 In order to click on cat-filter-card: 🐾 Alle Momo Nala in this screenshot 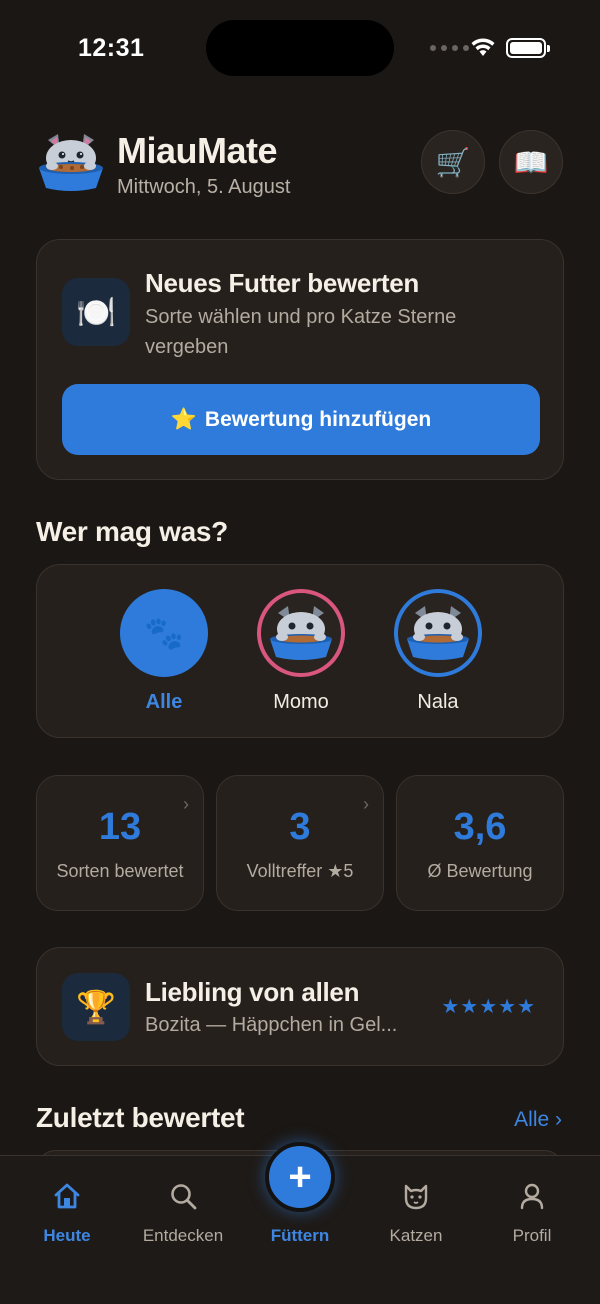, I will do `click(300, 651)`.